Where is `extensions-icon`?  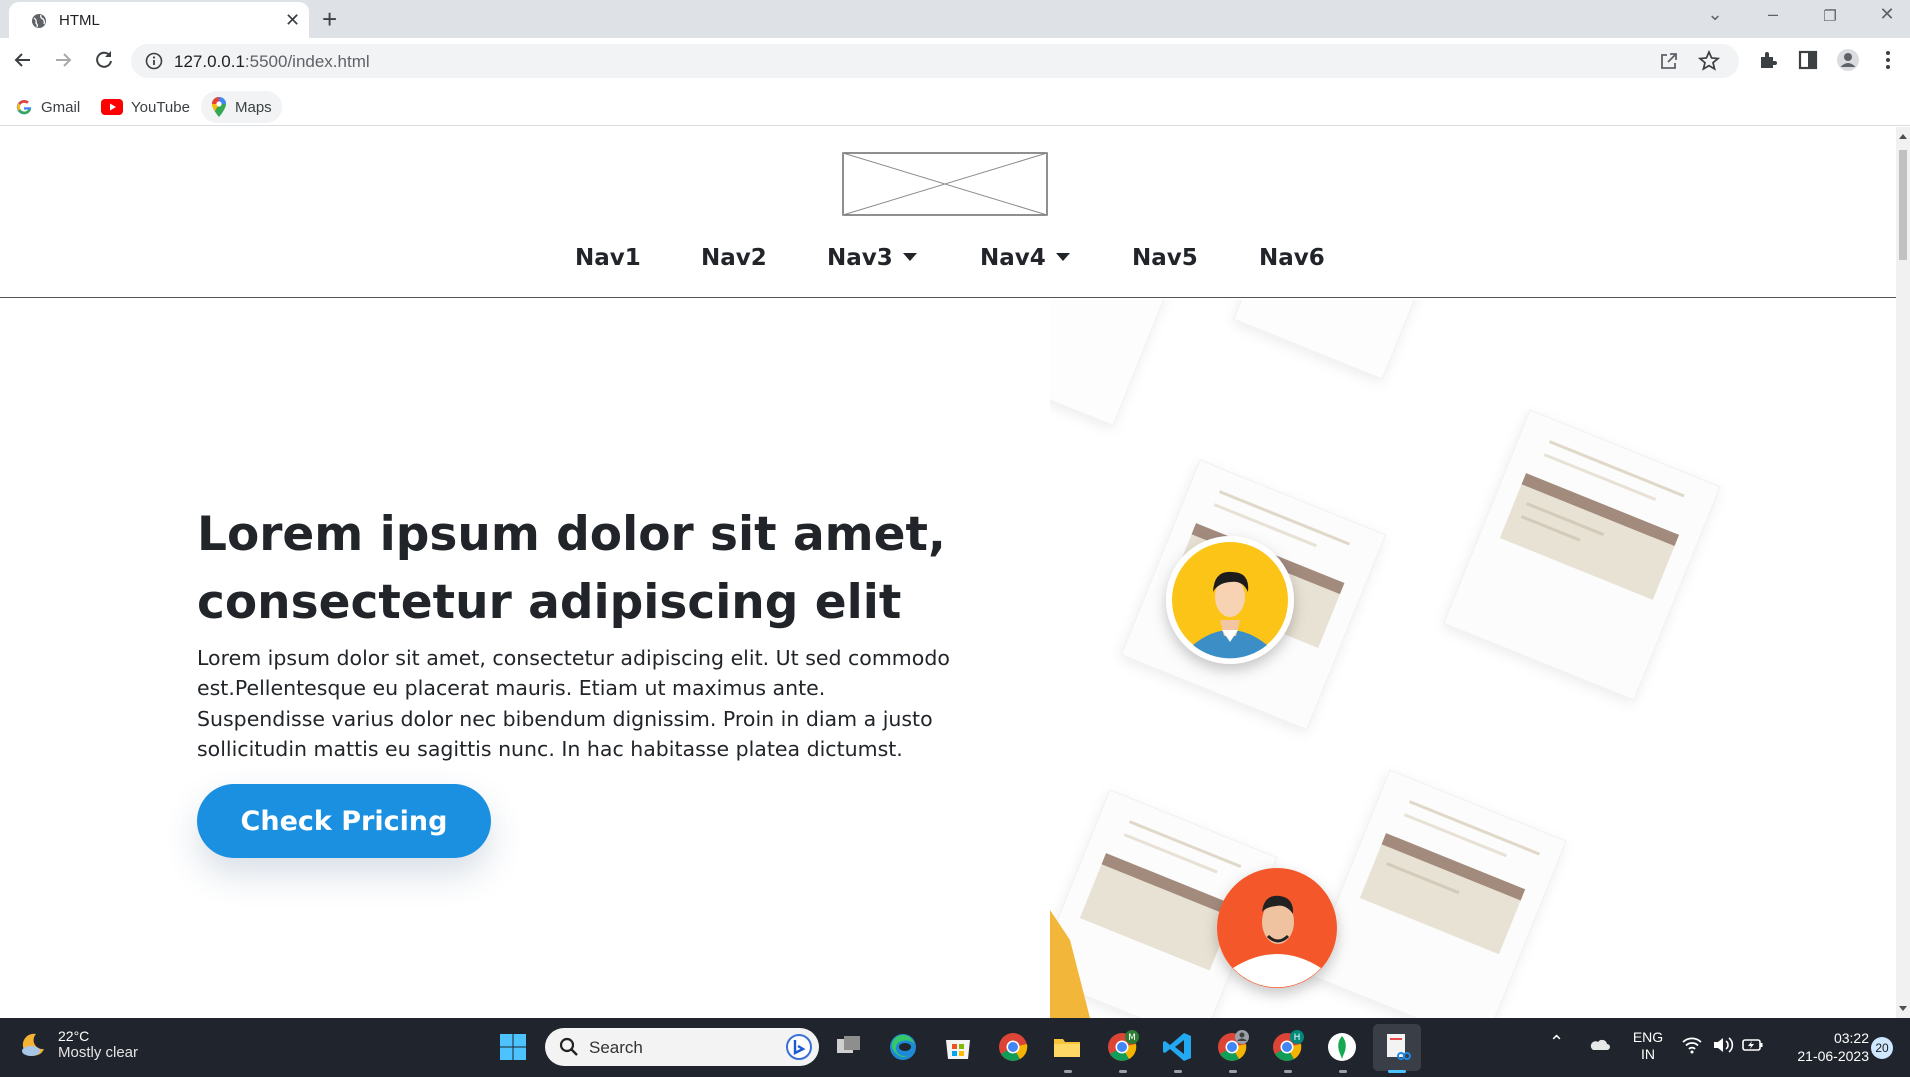
extensions-icon is located at coordinates (1768, 60).